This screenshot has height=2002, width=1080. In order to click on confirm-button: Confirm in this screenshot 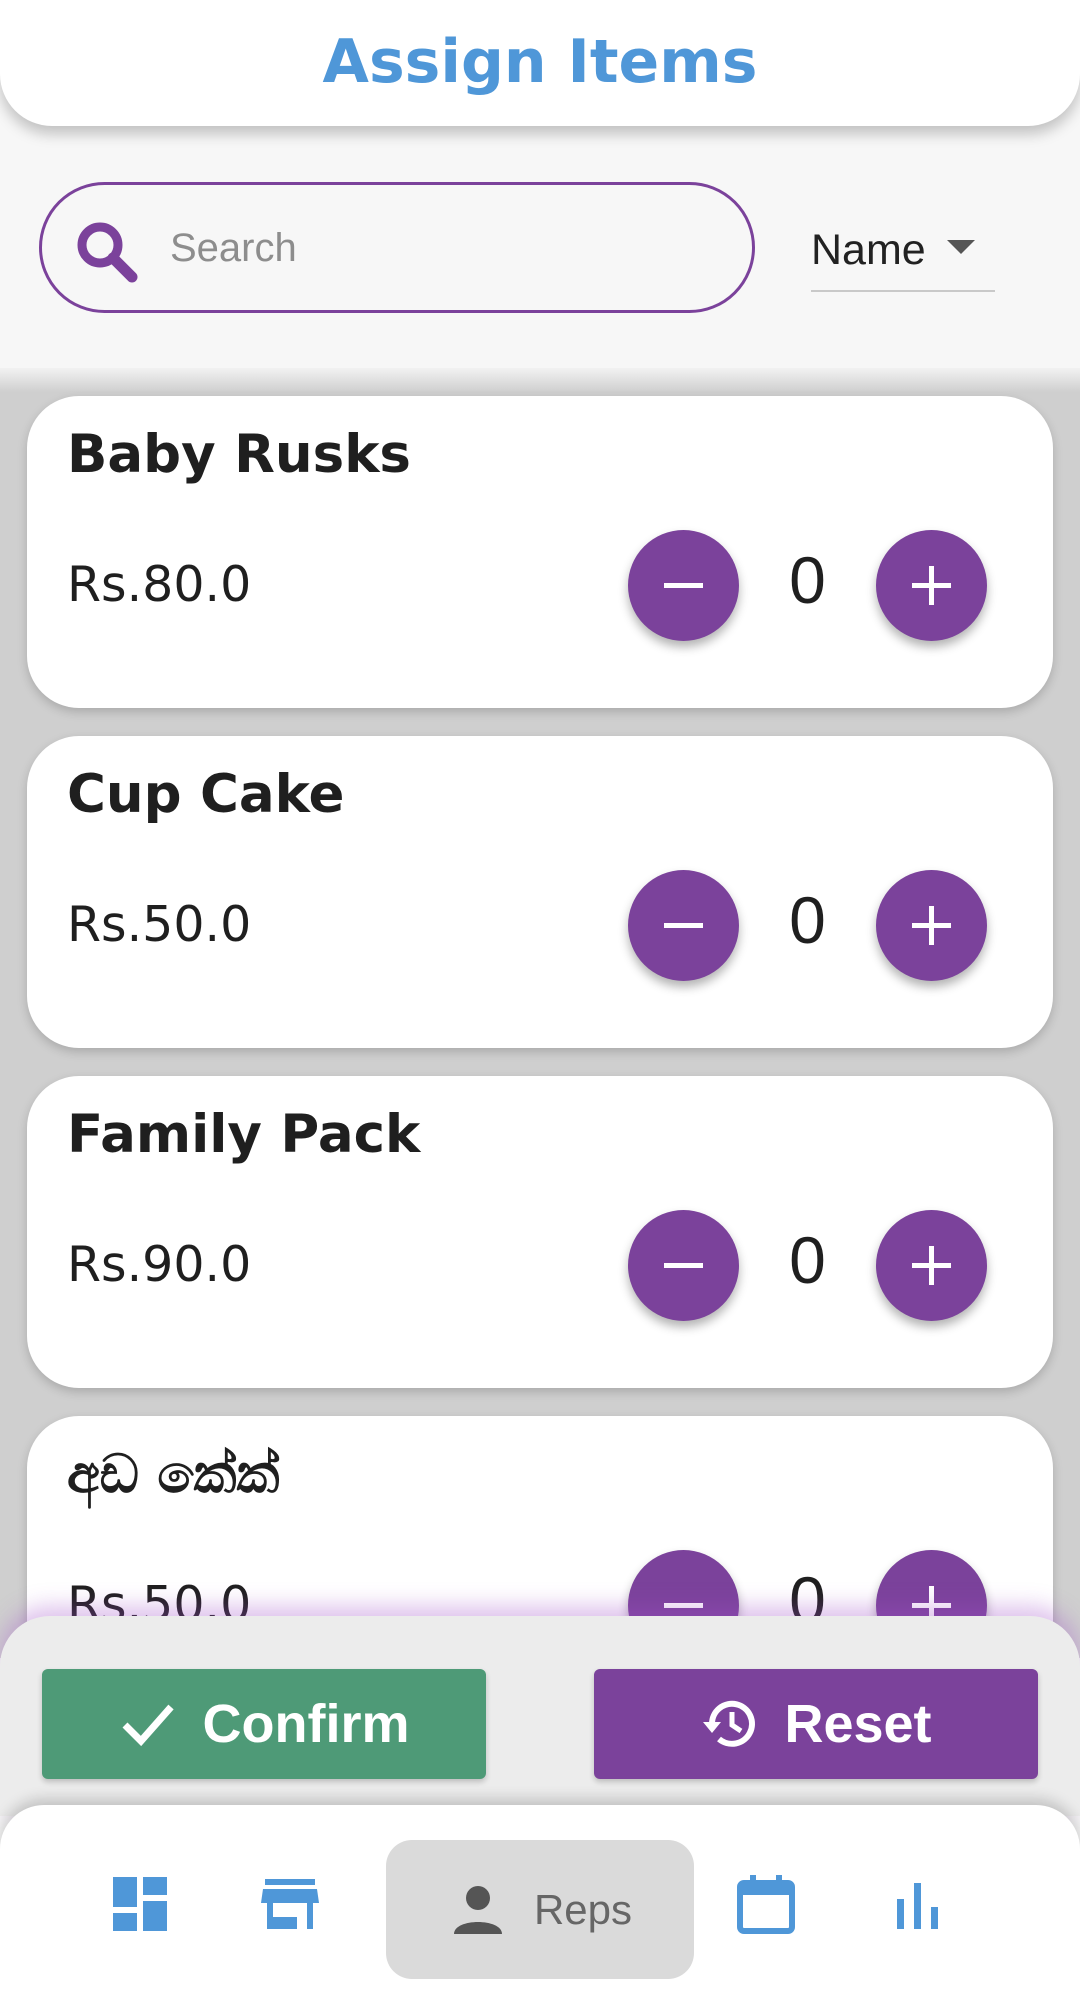, I will do `click(264, 1724)`.